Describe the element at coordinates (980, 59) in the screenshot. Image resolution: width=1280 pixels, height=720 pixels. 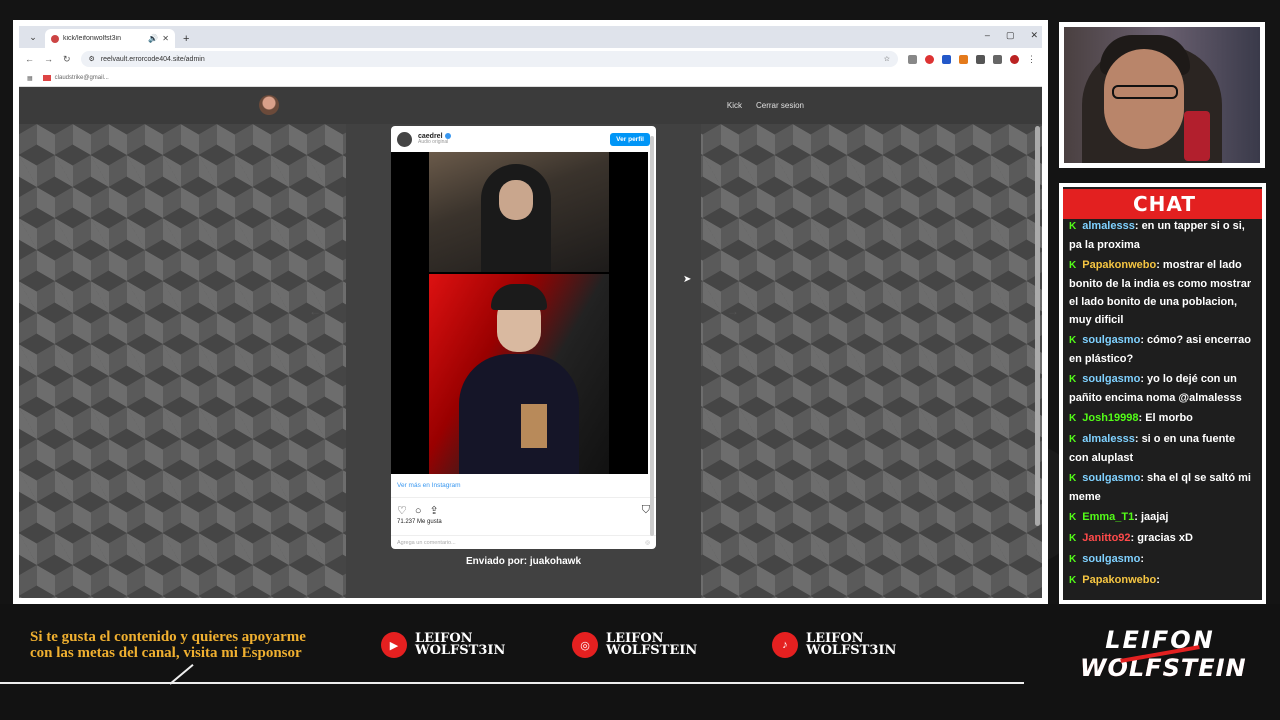
I see `puzzle-icon` at that location.